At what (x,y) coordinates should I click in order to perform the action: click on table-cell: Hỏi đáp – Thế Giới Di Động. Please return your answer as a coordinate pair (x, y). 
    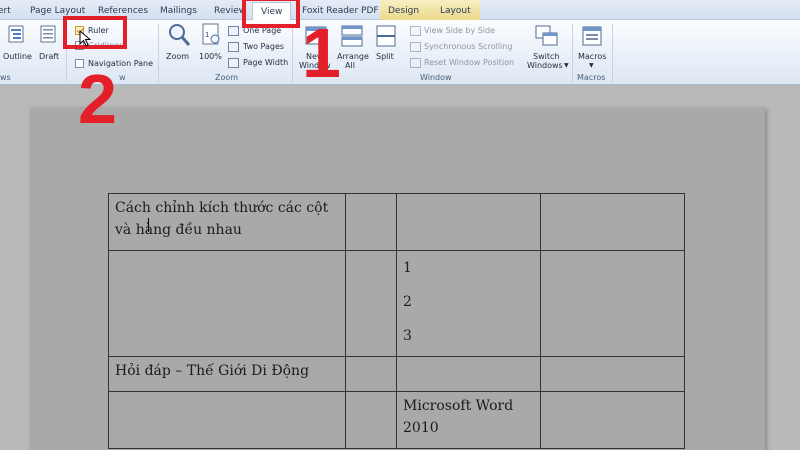
    Looking at the image, I should click on (227, 374).